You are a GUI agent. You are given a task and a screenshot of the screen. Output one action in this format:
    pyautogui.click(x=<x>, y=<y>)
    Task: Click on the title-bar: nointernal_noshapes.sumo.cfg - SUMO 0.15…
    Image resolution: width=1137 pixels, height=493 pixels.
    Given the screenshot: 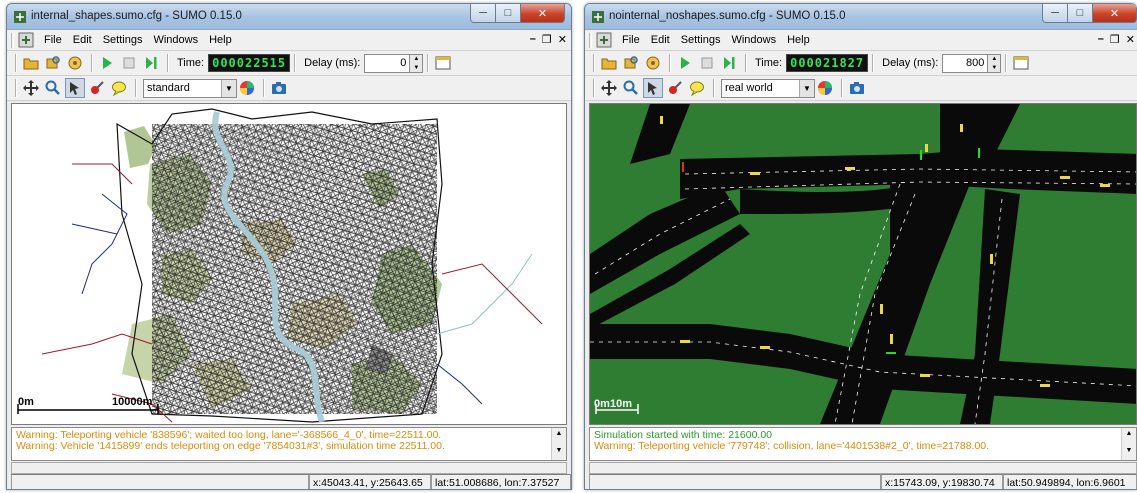 What is the action you would take?
    pyautogui.click(x=861, y=17)
    